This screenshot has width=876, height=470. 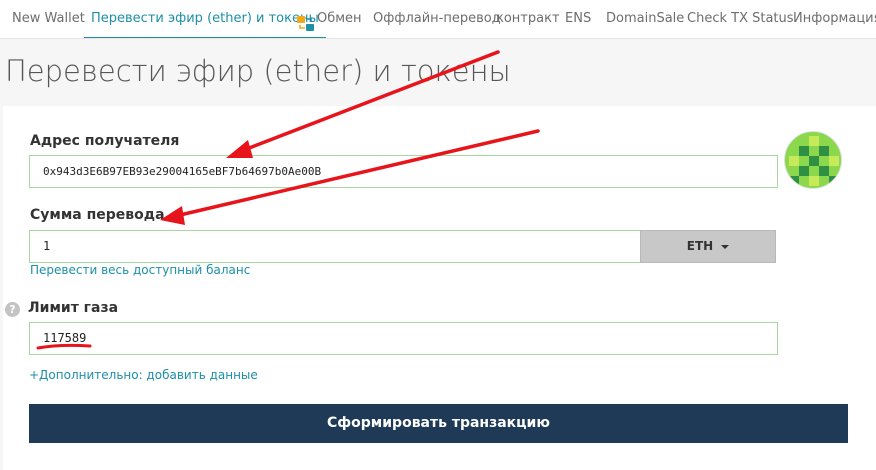 I want to click on nav-tab-domainsale: DomainSale, so click(x=645, y=19).